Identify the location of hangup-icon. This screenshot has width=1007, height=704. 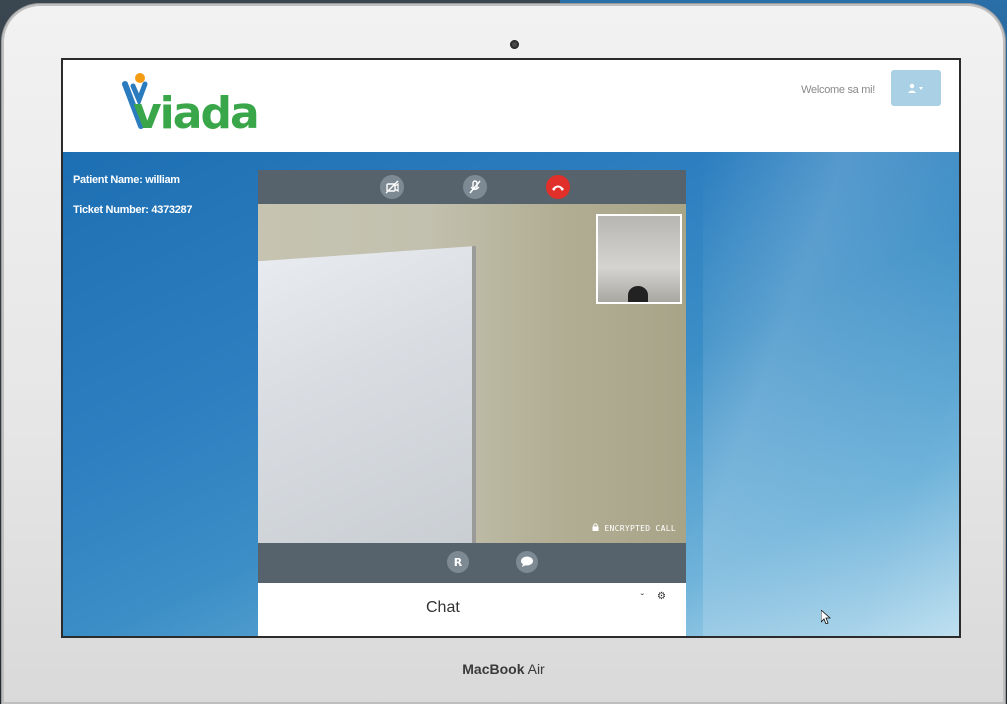
(558, 188).